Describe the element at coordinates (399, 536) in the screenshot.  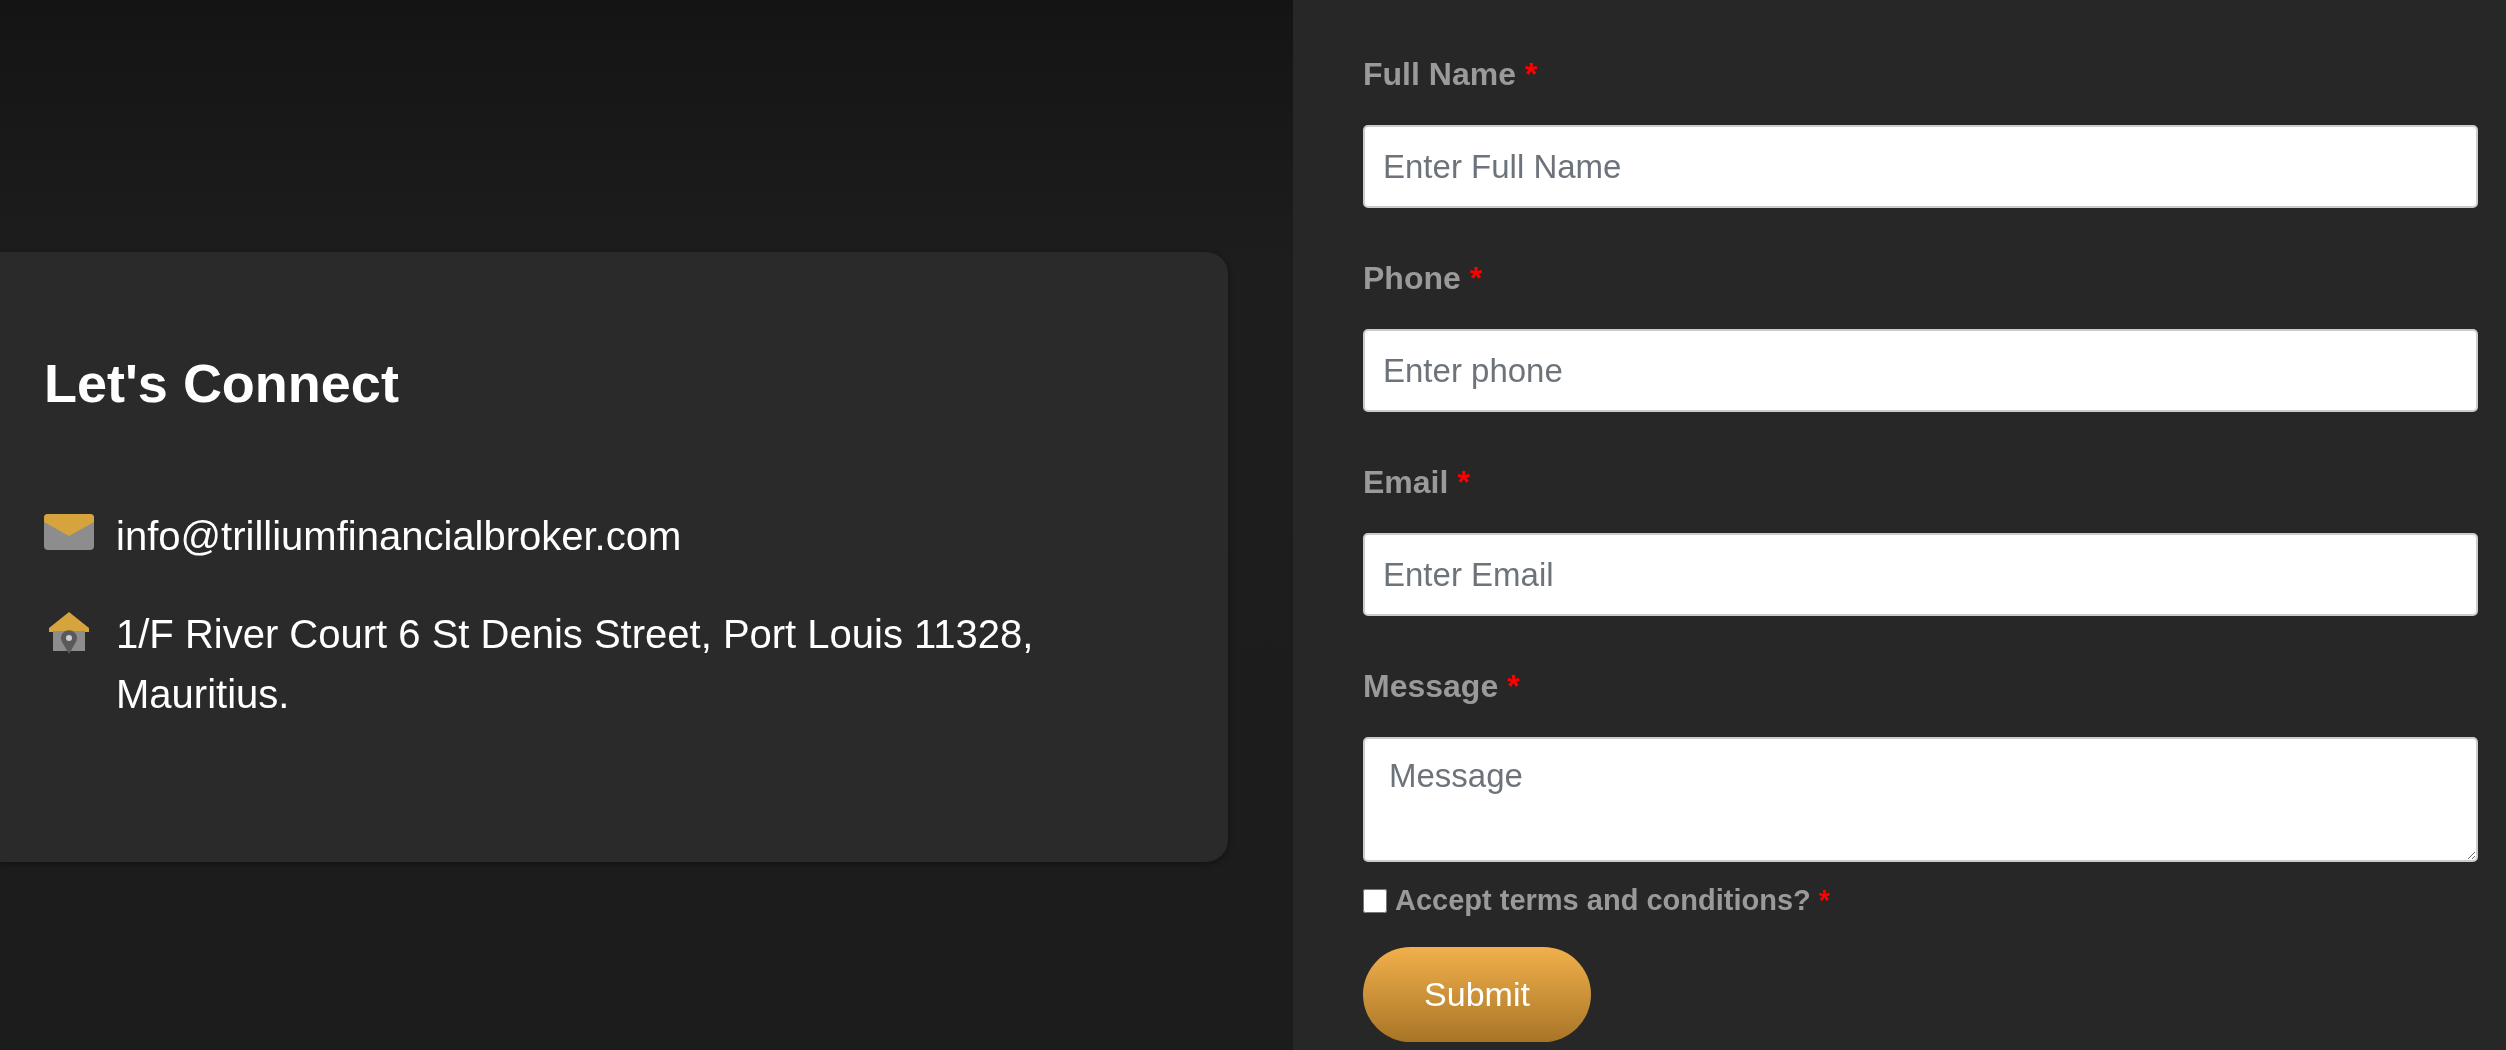
I see `email-text: info@trilliumfinancialbroker.com` at that location.